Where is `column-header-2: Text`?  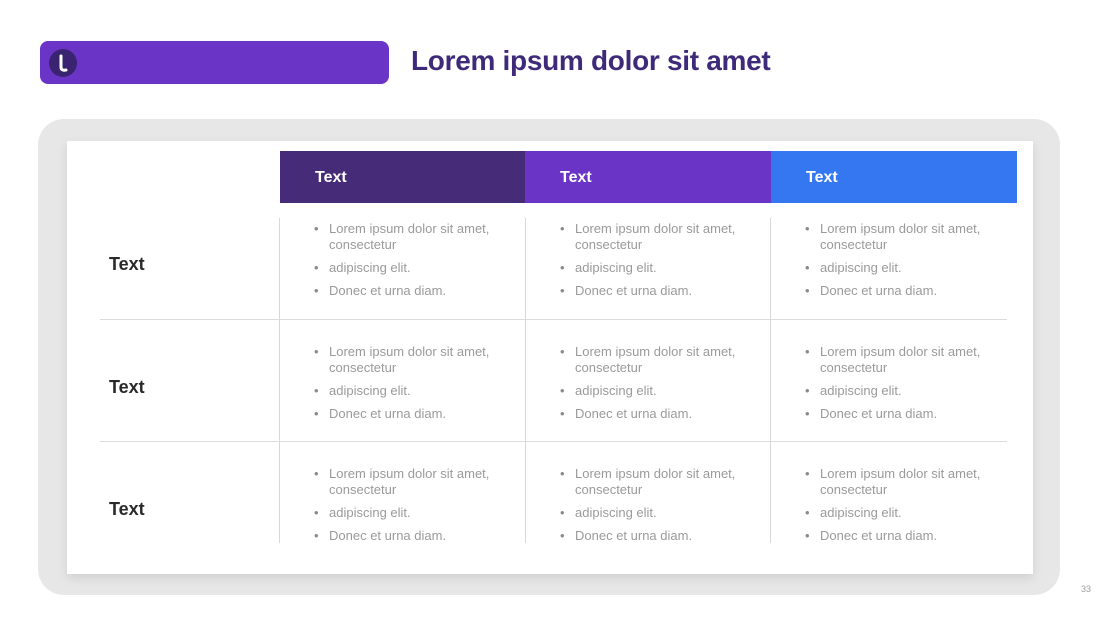
column-header-2: Text is located at coordinates (648, 177).